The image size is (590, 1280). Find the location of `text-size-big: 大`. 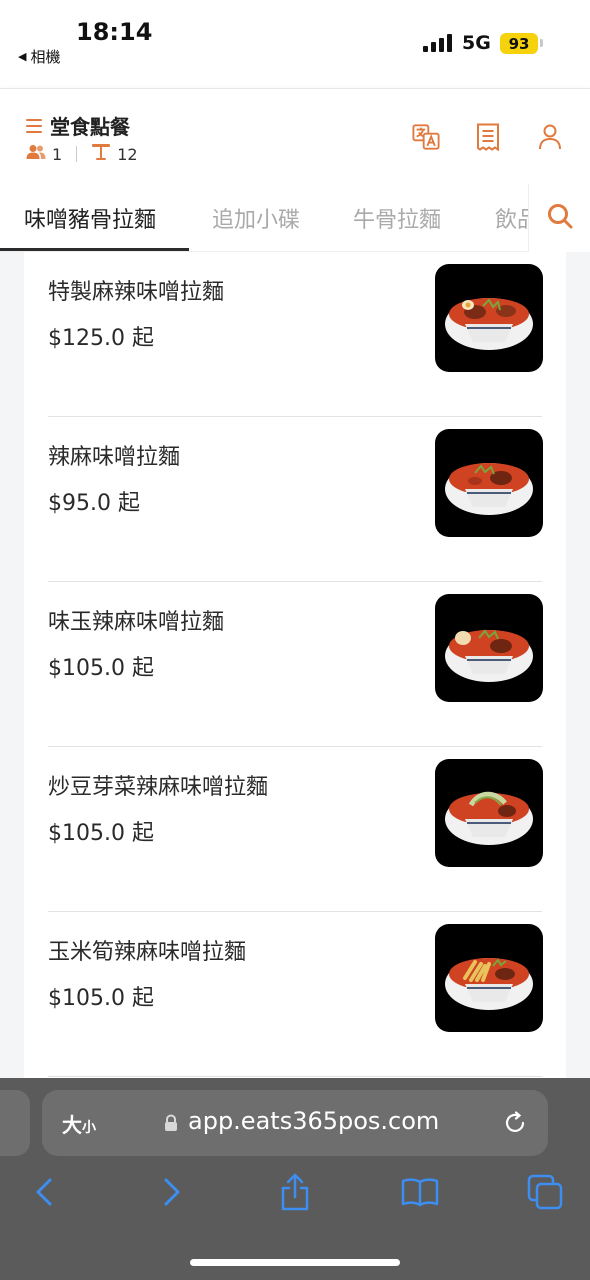

text-size-big: 大 is located at coordinates (72, 1125).